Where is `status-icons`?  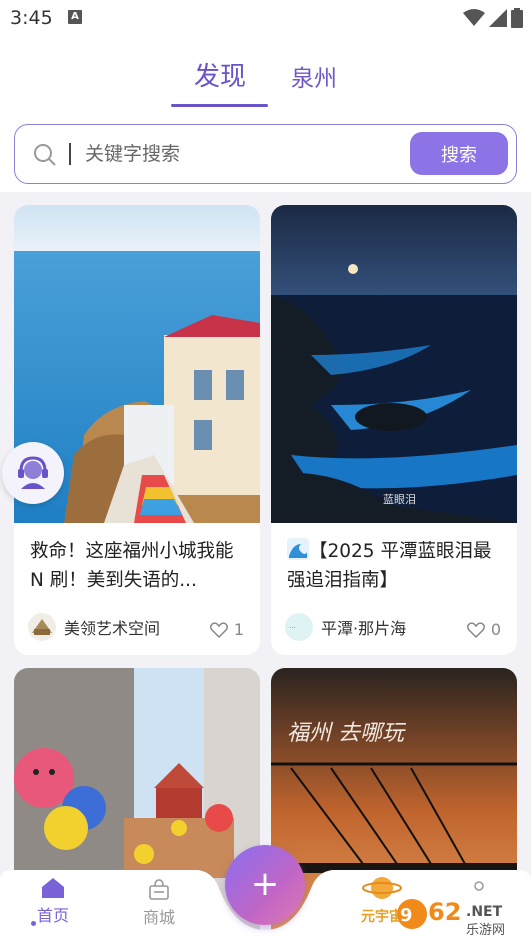
status-icons is located at coordinates (493, 18).